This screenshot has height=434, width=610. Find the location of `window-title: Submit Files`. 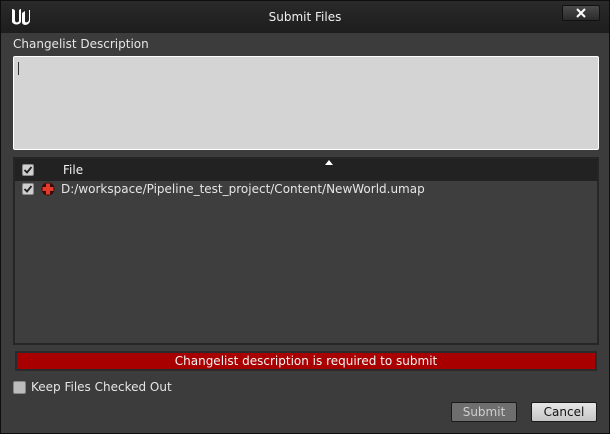

window-title: Submit Files is located at coordinates (305, 17).